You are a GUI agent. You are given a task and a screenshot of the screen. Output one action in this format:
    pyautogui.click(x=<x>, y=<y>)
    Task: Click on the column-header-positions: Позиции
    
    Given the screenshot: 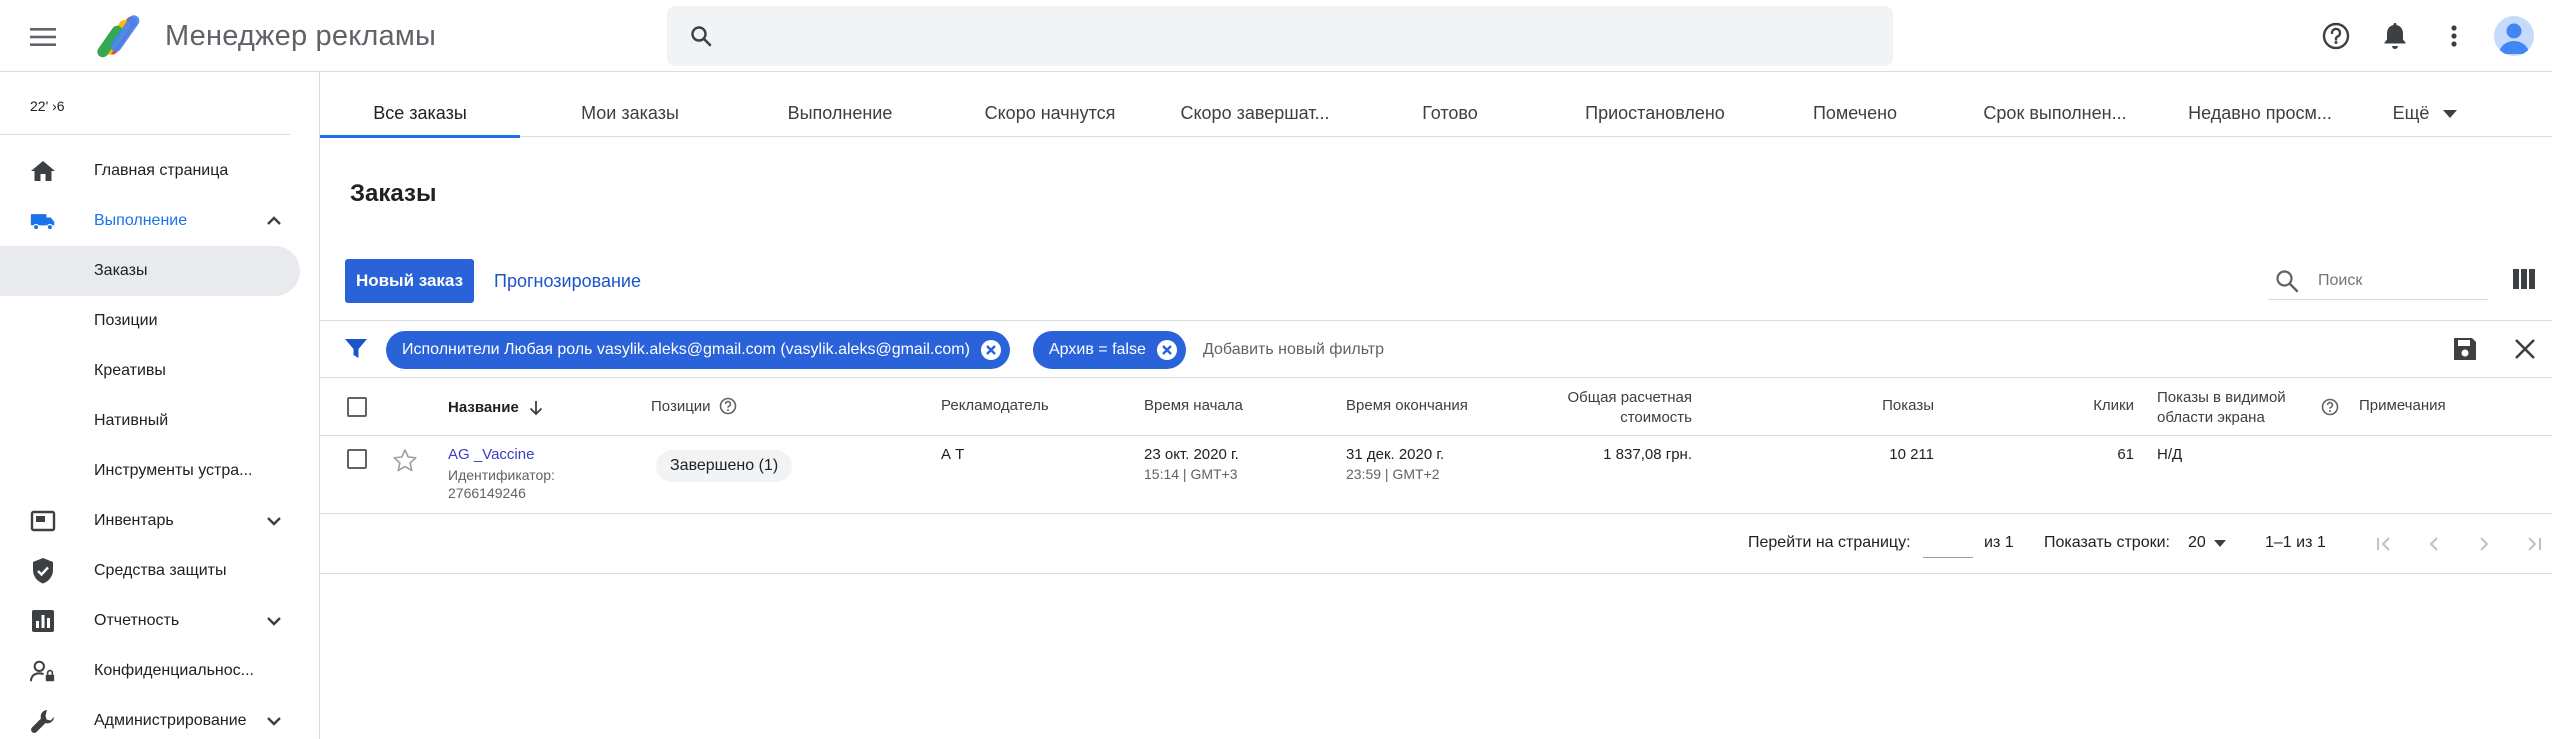 What is the action you would take?
    pyautogui.click(x=694, y=406)
    